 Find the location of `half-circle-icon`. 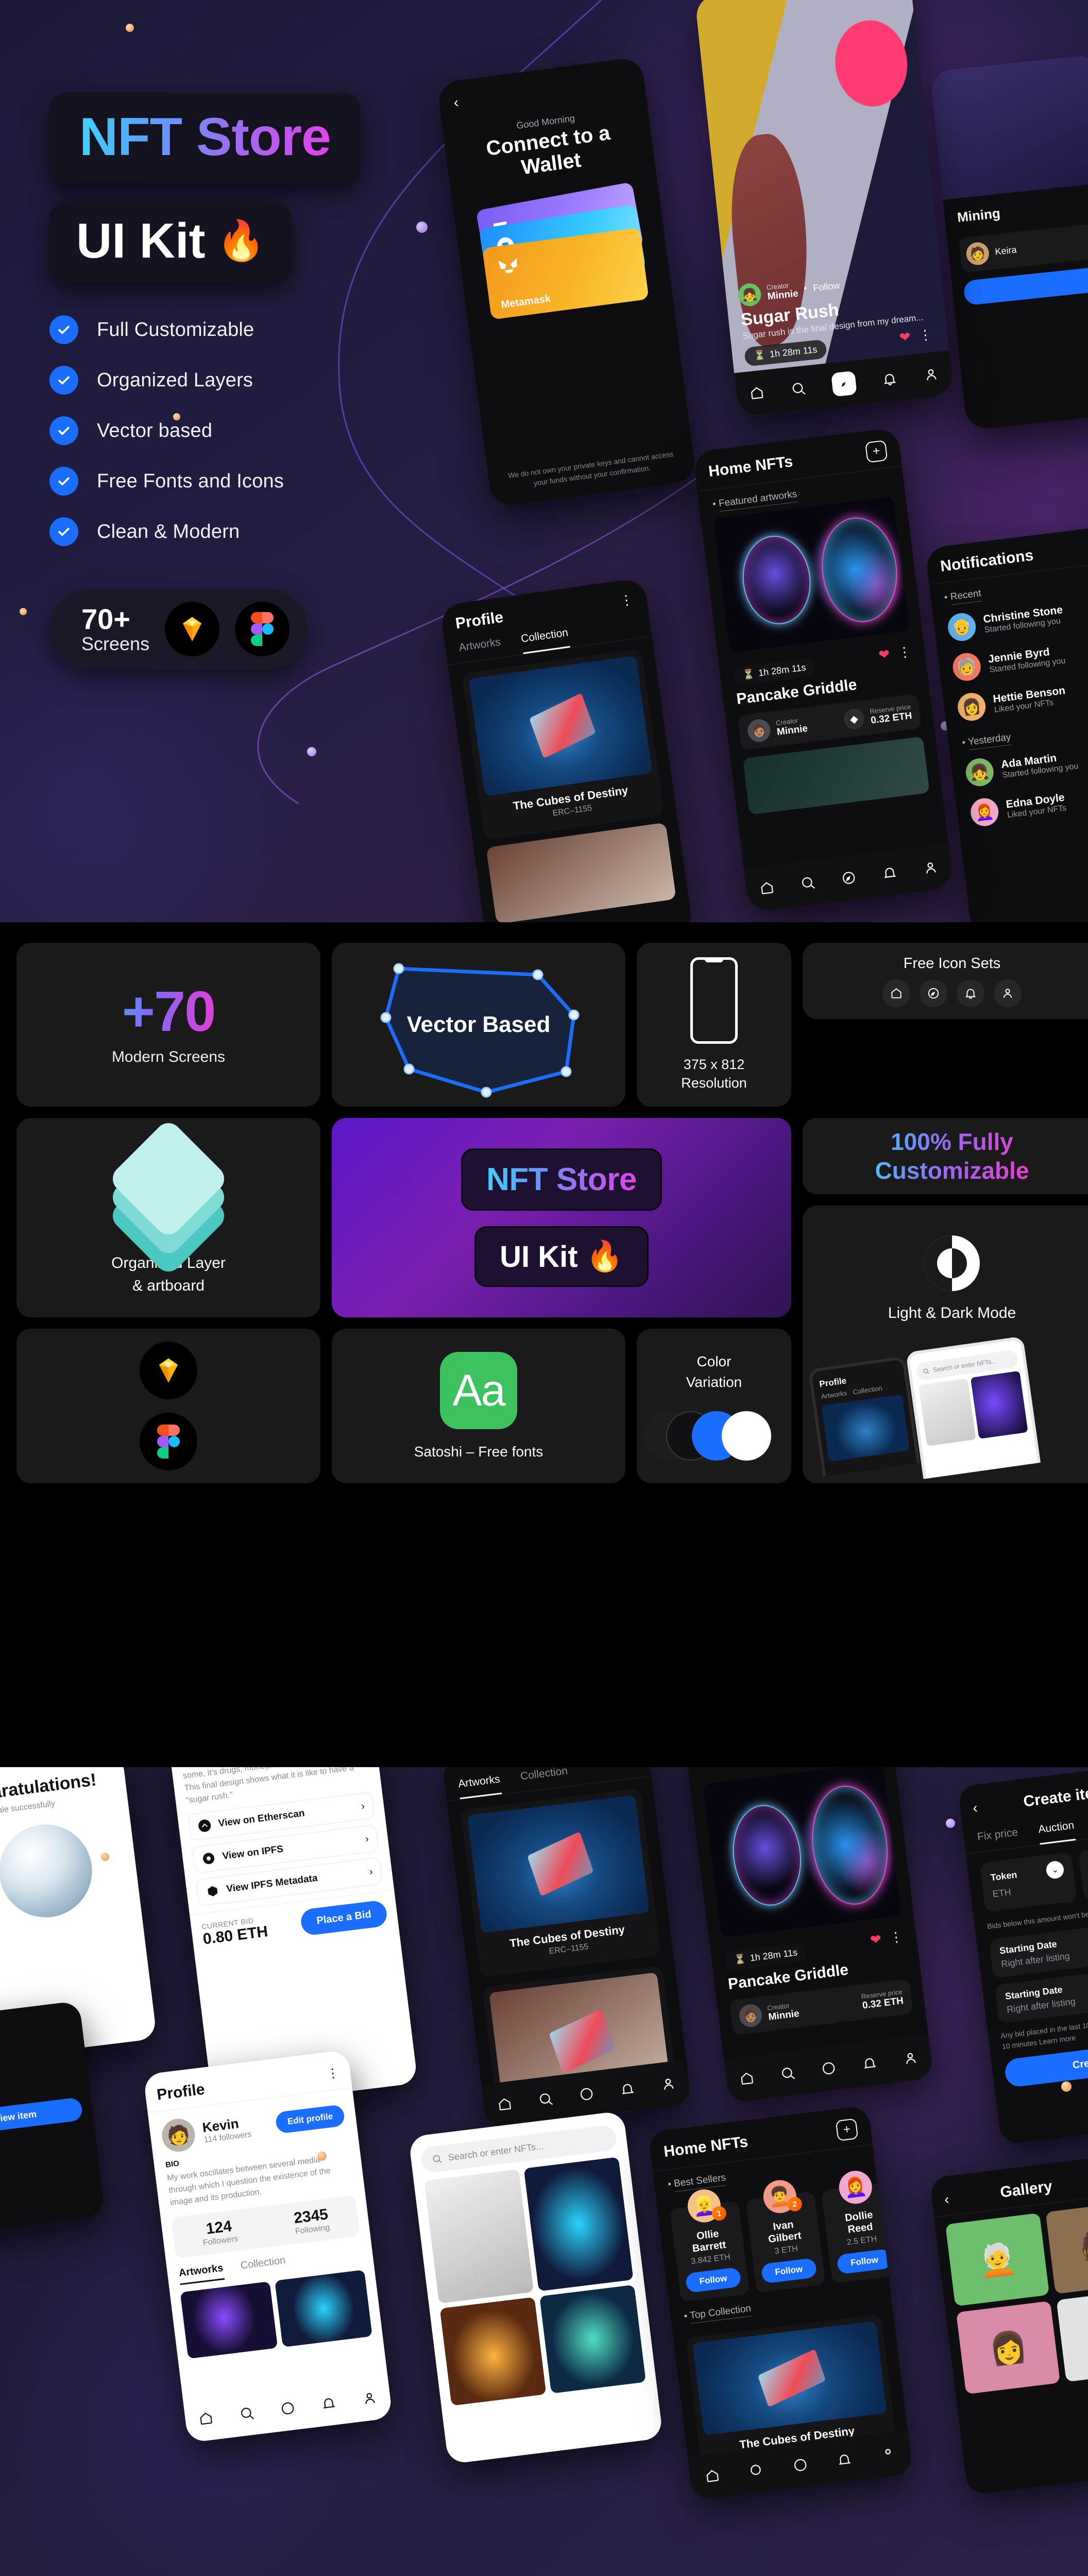

half-circle-icon is located at coordinates (952, 1263).